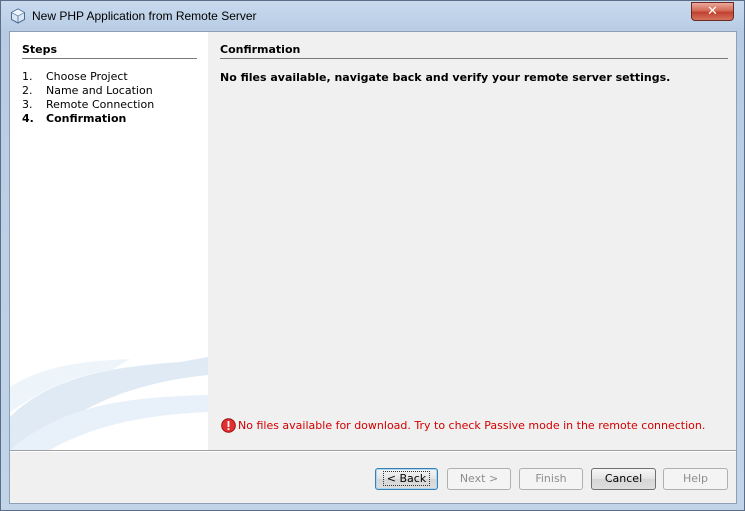 This screenshot has height=511, width=745. I want to click on finish-button: Finish, so click(551, 479).